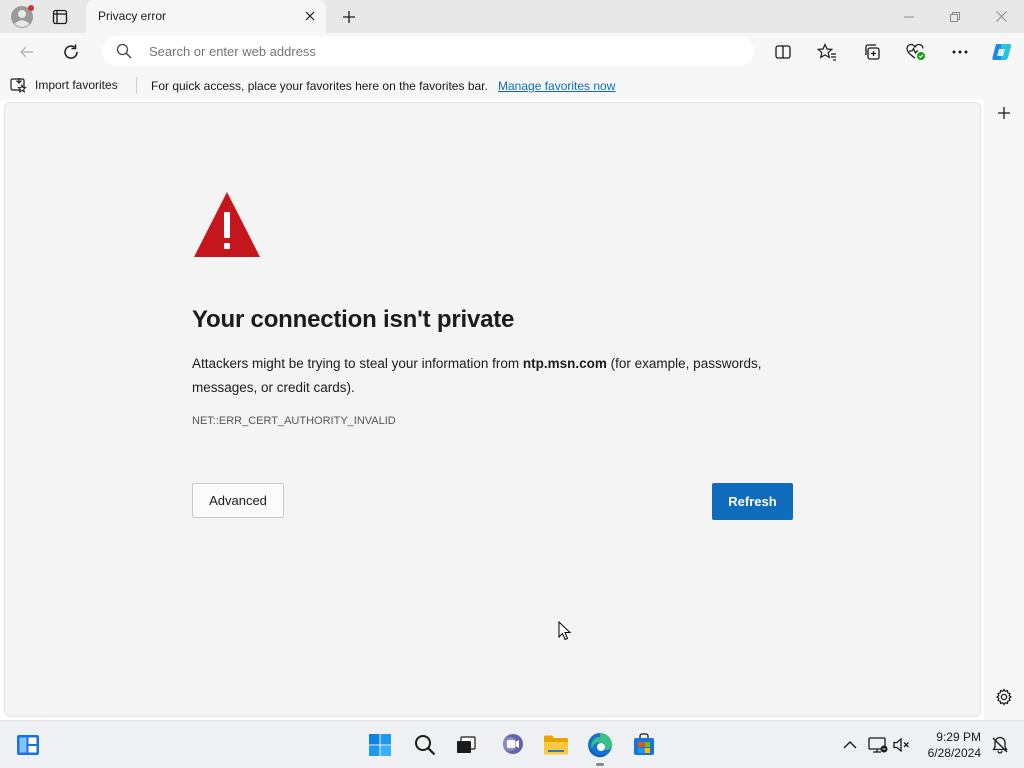 The width and height of the screenshot is (1024, 768). I want to click on advanced-button: Advanced, so click(238, 500).